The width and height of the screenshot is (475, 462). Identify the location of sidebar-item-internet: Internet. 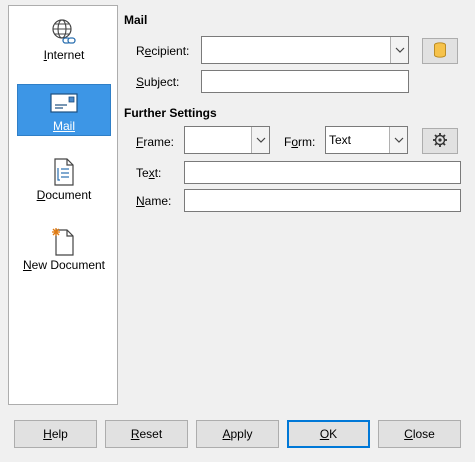
(64, 40).